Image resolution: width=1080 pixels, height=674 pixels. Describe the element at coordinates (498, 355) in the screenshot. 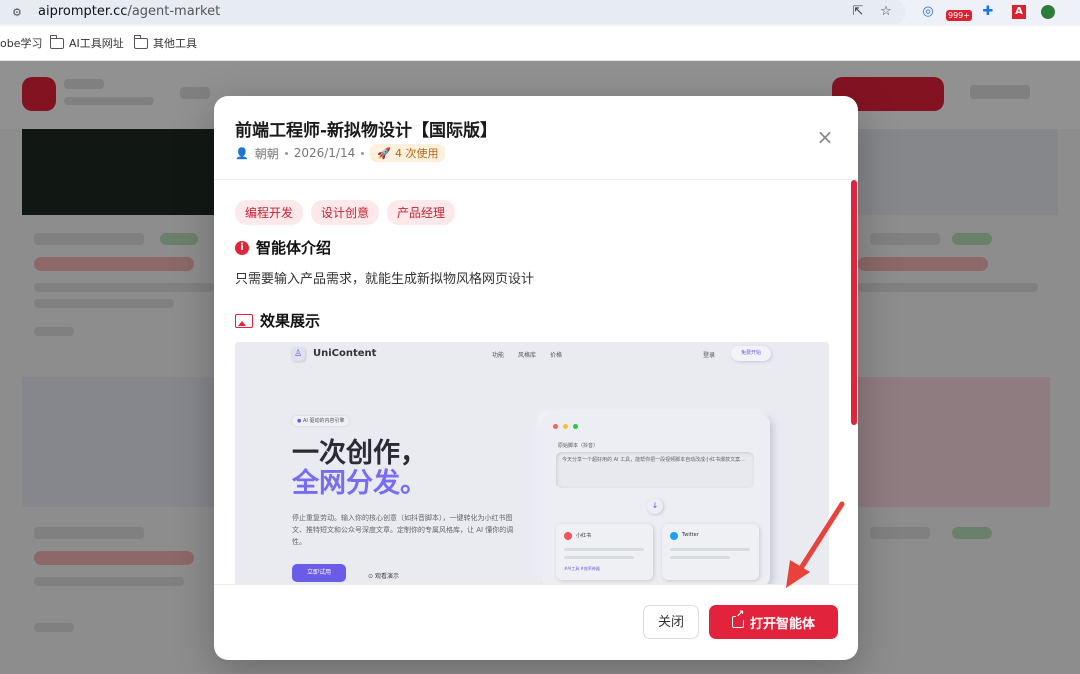

I see `preview-nav-item: 功能` at that location.